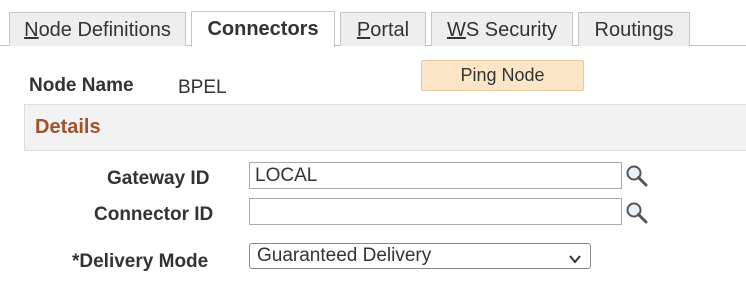 This screenshot has width=746, height=285. What do you see at coordinates (68, 127) in the screenshot?
I see `section-title: Details` at bounding box center [68, 127].